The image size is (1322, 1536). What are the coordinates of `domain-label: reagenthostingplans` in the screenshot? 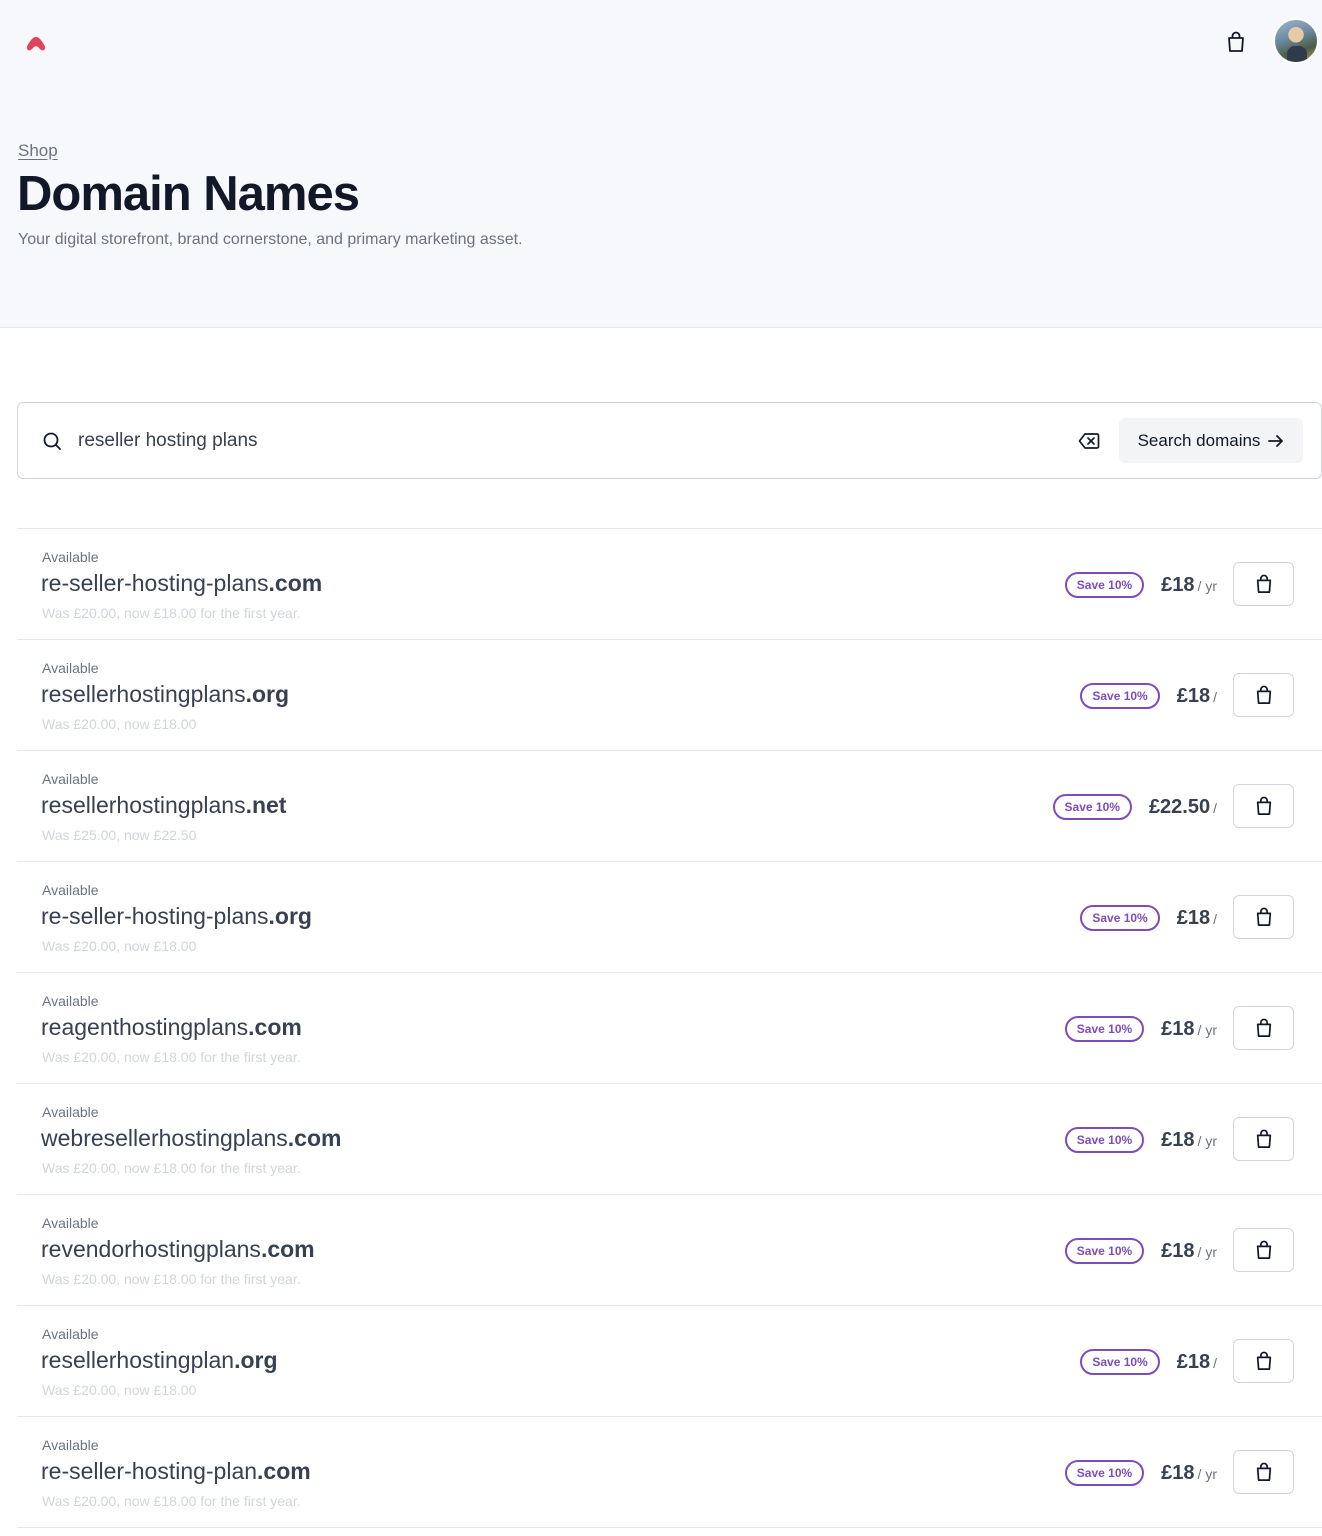 It's located at (145, 1027).